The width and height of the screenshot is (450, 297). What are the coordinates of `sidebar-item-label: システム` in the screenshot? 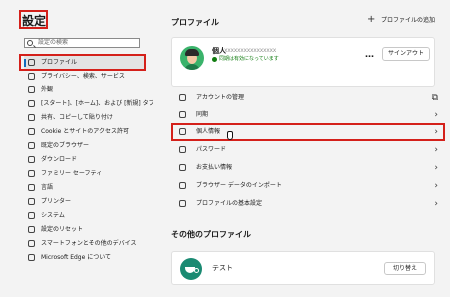 It's located at (53, 215).